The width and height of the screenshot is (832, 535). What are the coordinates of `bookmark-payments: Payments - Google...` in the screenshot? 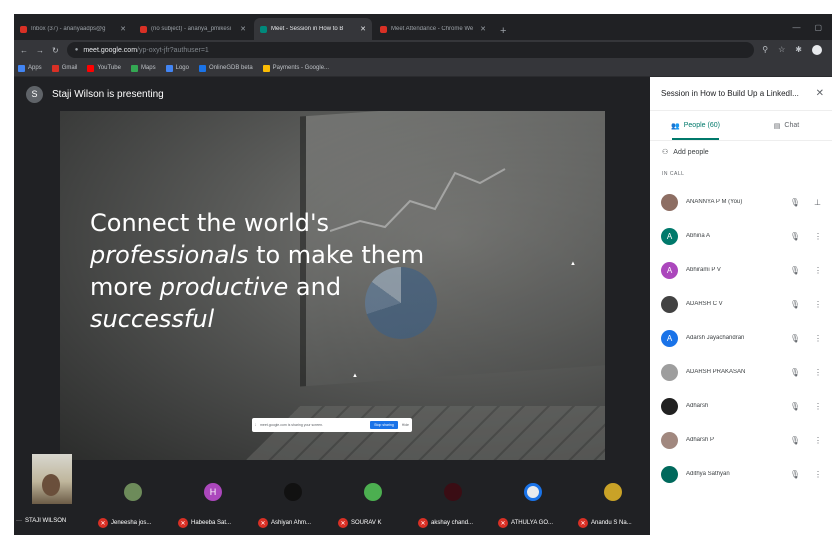 It's located at (295, 68).